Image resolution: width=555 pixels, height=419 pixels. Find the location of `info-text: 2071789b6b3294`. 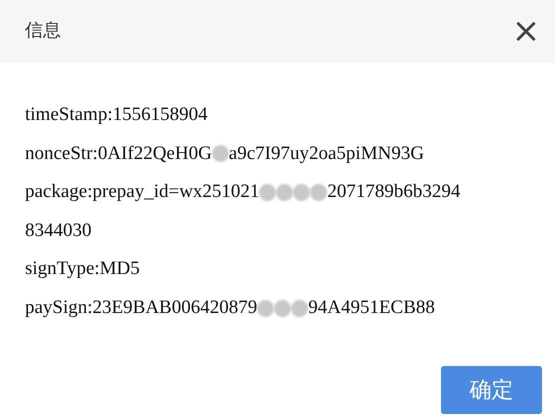

info-text: 2071789b6b3294 is located at coordinates (393, 192).